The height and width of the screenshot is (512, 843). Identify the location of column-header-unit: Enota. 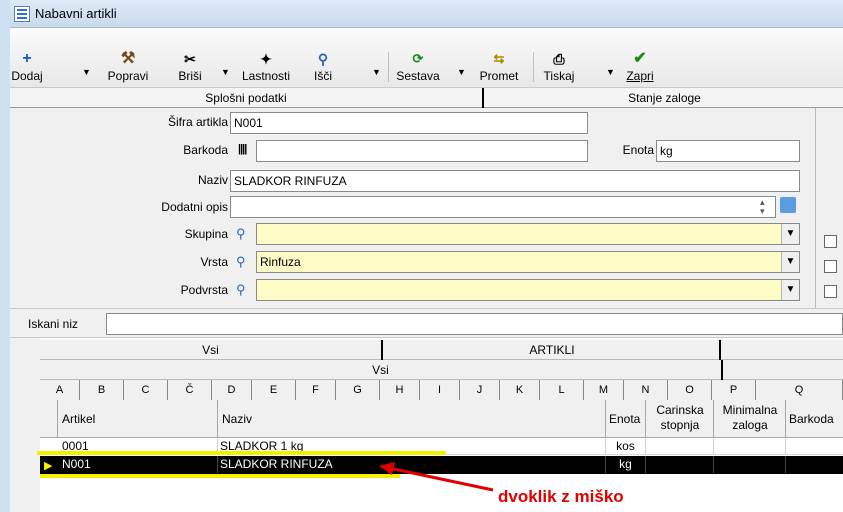
(626, 419).